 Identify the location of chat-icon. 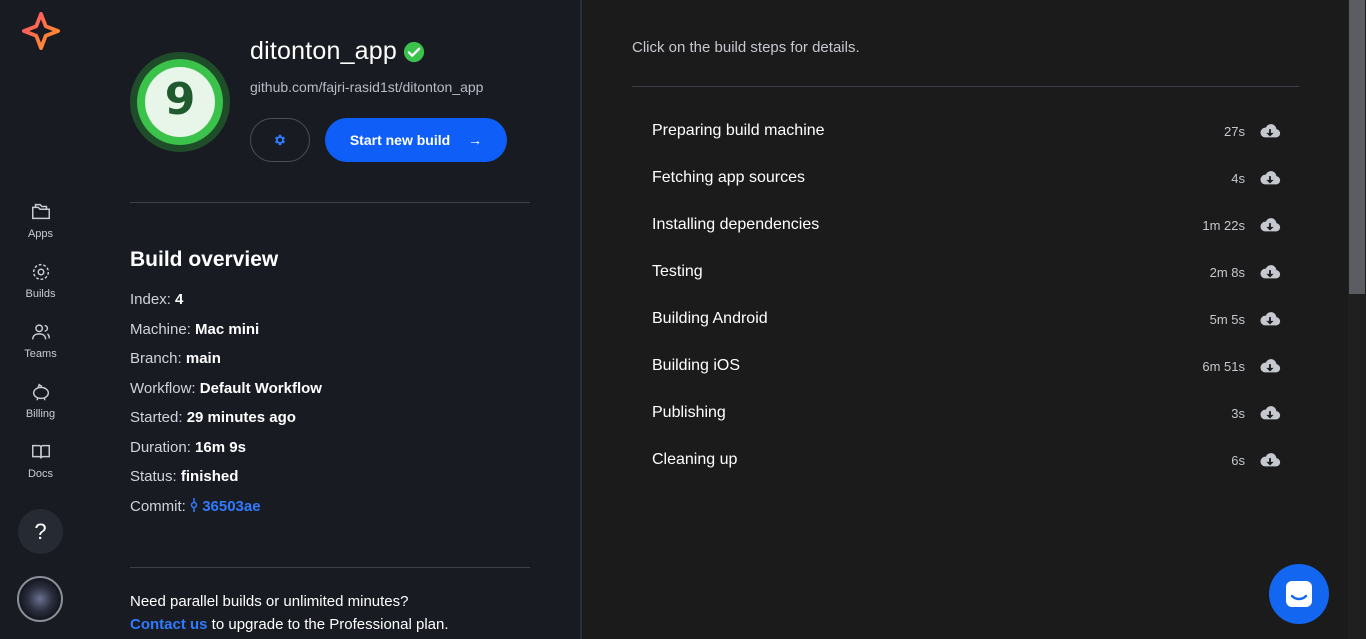
(1299, 594).